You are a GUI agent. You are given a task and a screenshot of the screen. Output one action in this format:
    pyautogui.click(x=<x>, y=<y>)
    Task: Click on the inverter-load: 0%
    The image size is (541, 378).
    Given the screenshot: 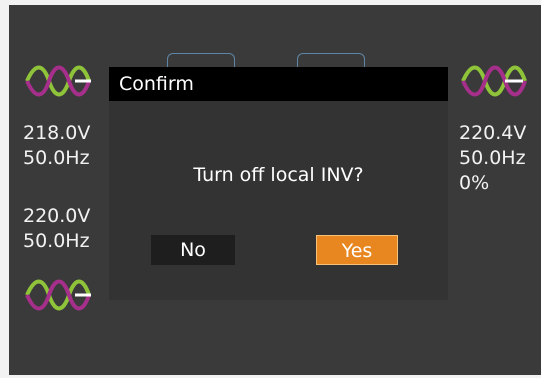 What is the action you would take?
    pyautogui.click(x=474, y=183)
    